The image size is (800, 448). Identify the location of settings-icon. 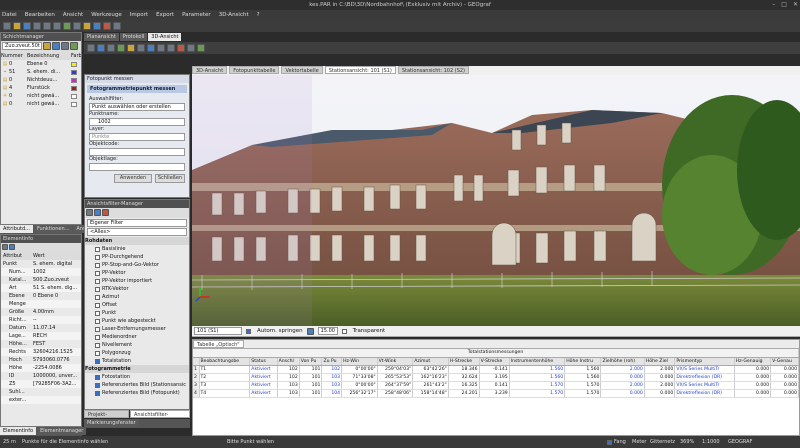
(117, 26).